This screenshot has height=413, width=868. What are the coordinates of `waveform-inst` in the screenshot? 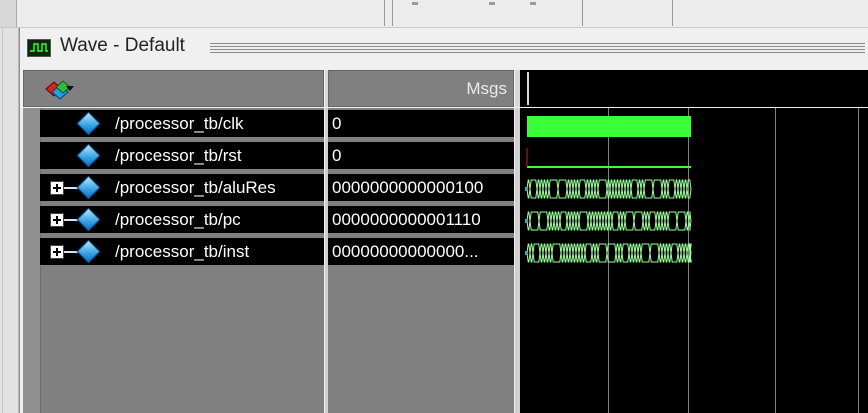 It's located at (694, 252).